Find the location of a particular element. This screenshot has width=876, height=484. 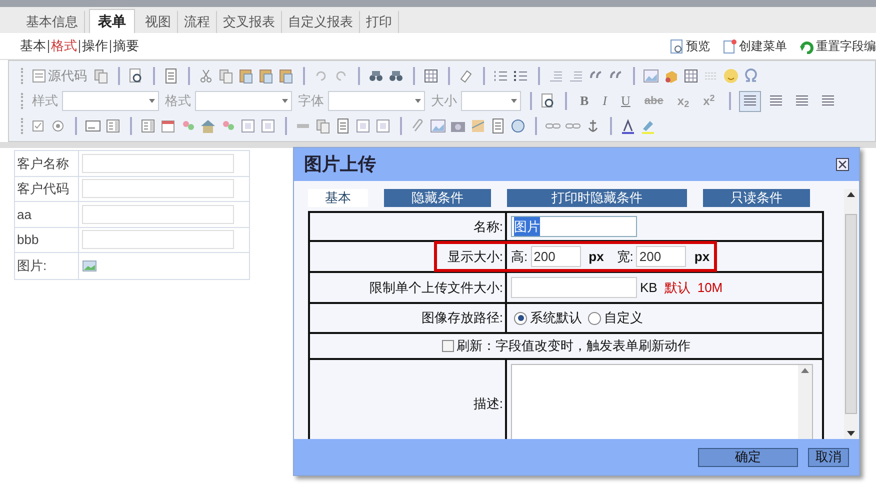

text-input: 图片 is located at coordinates (574, 226).